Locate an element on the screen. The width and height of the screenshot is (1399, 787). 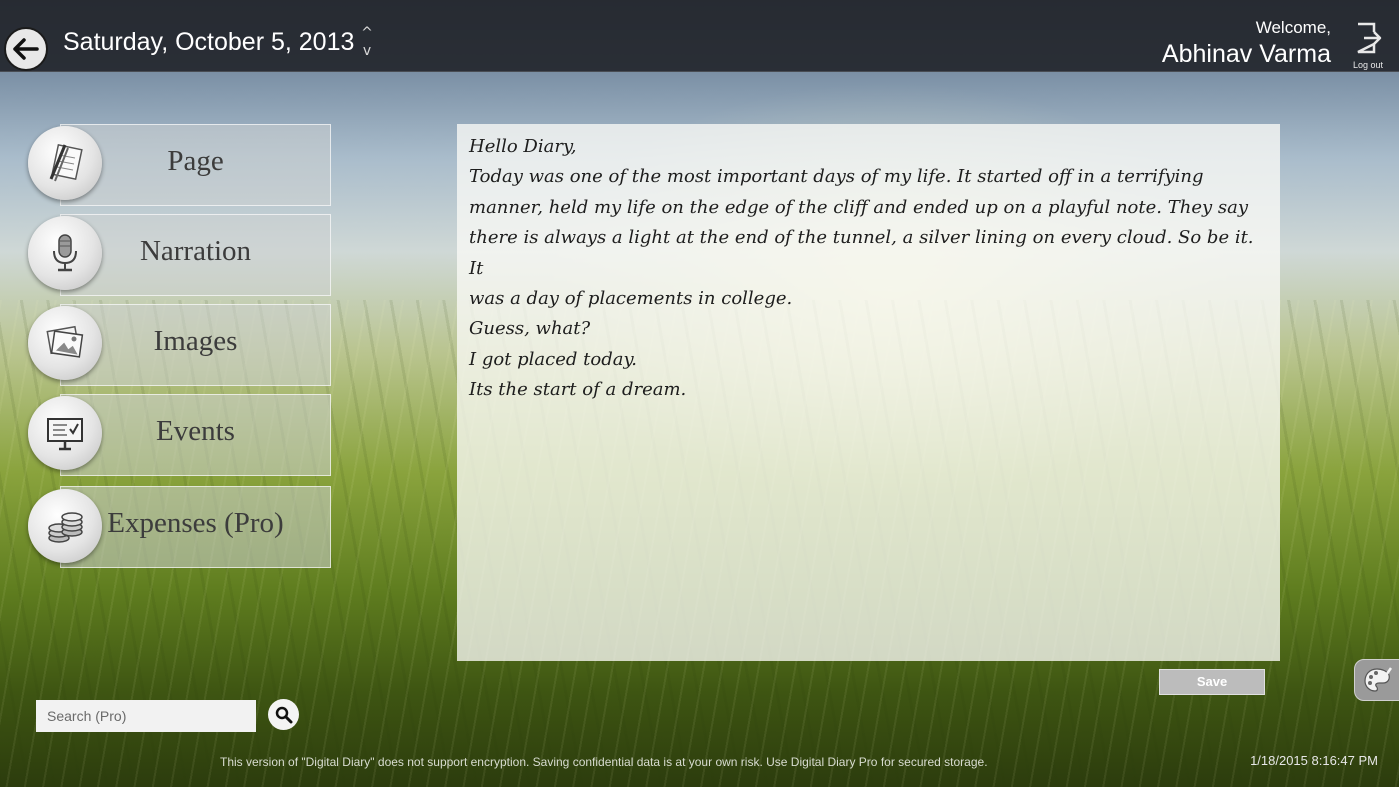
logout-label: Log out is located at coordinates (1368, 65).